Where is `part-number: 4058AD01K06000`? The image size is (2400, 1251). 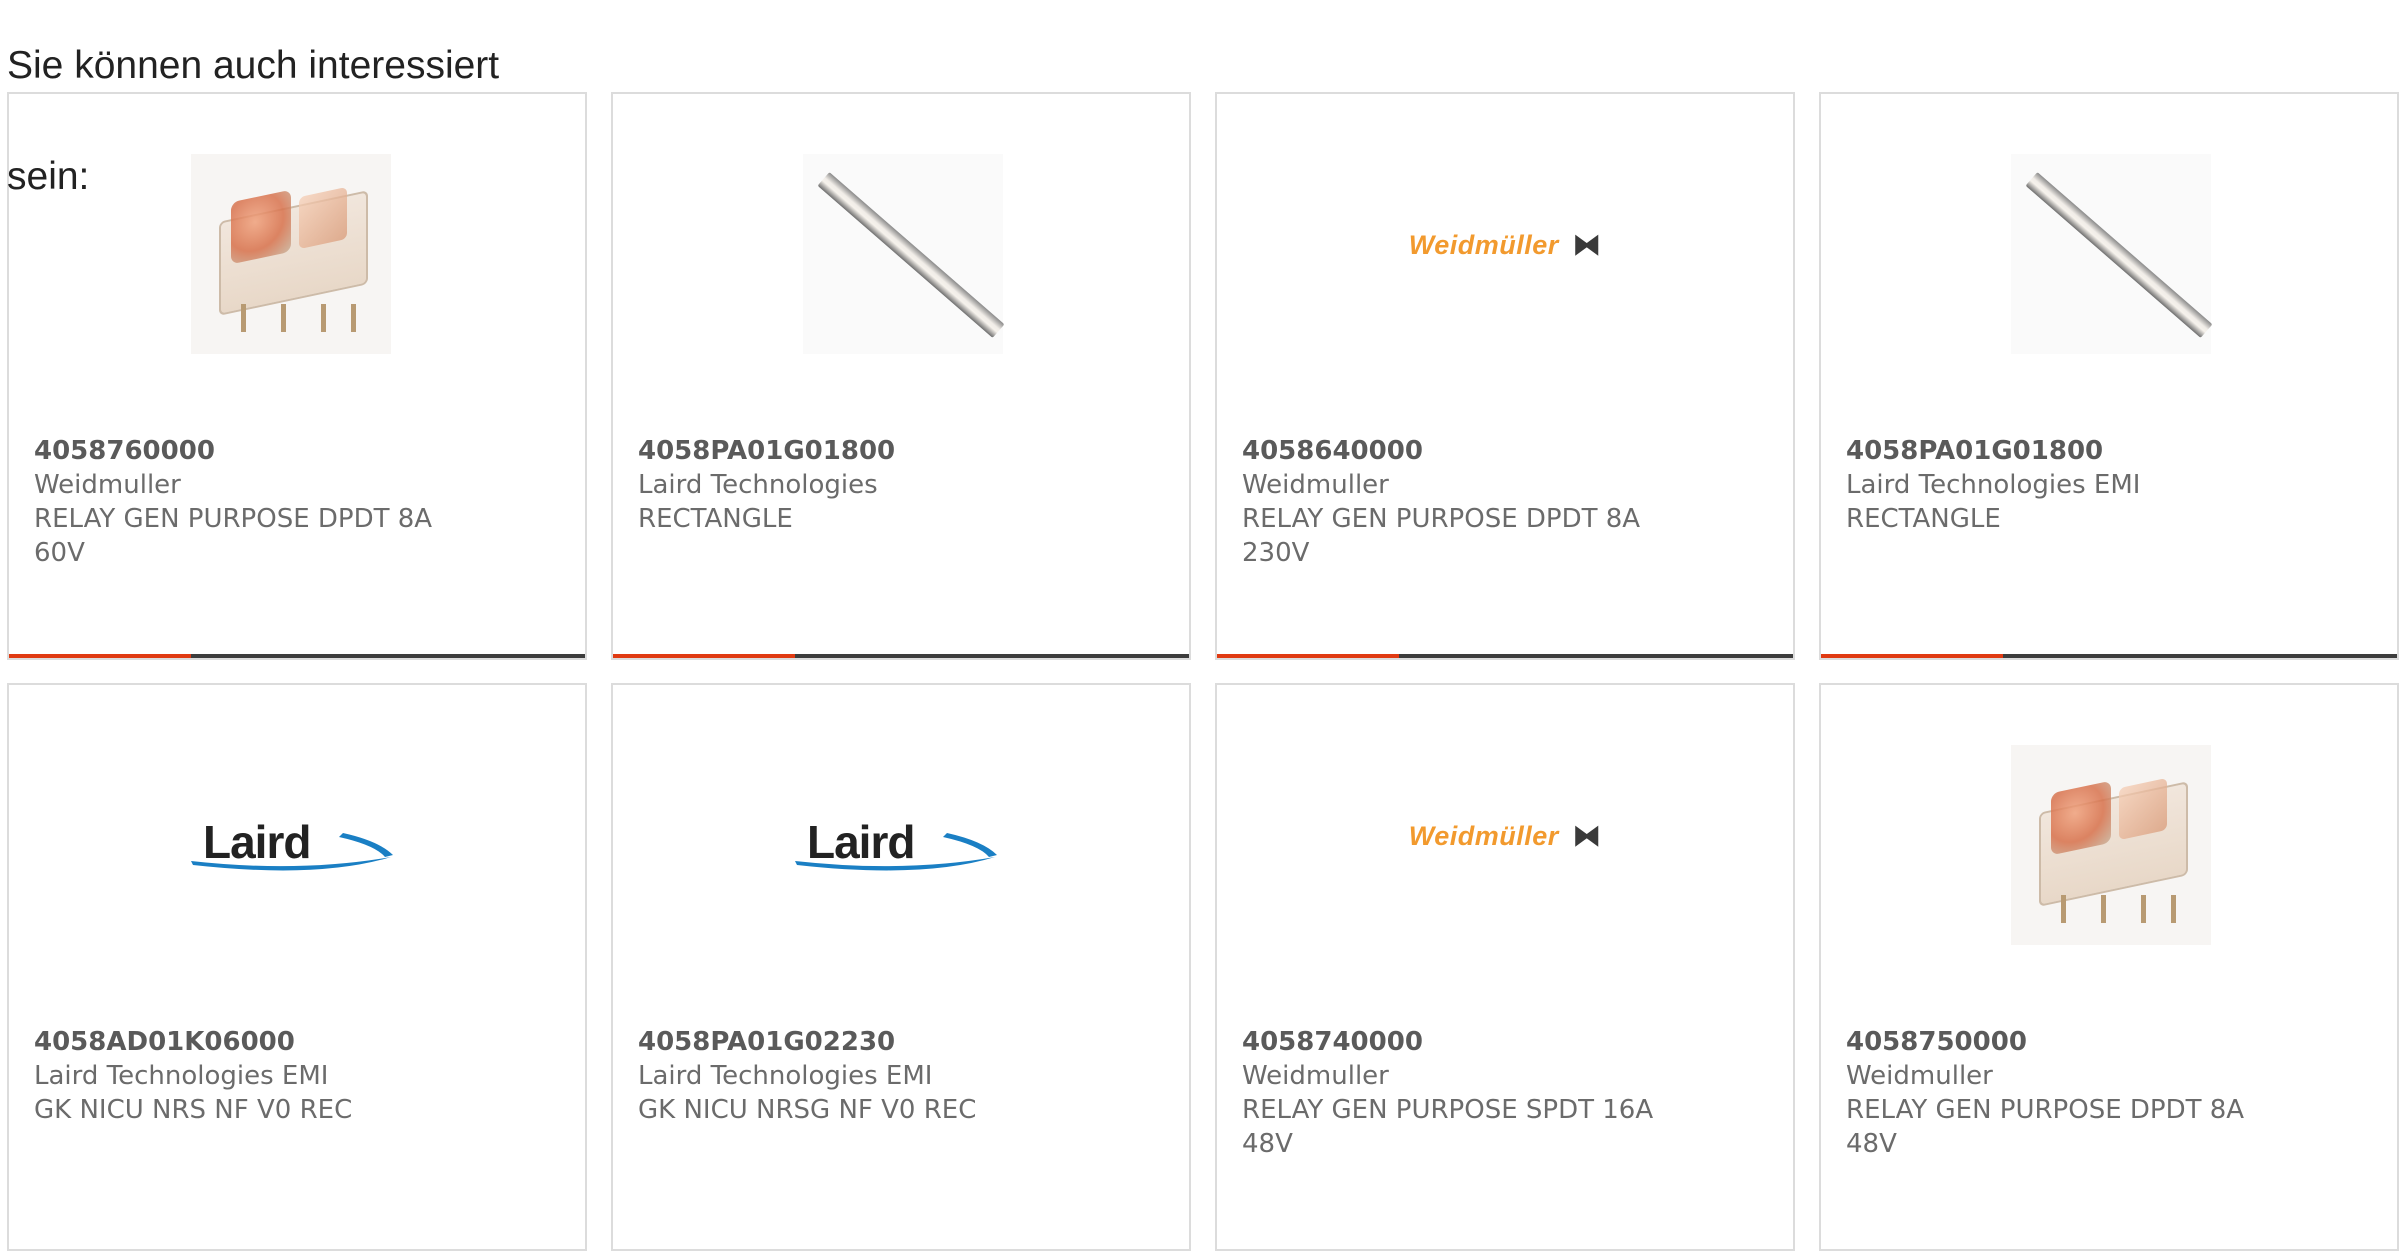
part-number: 4058AD01K06000 is located at coordinates (164, 1042).